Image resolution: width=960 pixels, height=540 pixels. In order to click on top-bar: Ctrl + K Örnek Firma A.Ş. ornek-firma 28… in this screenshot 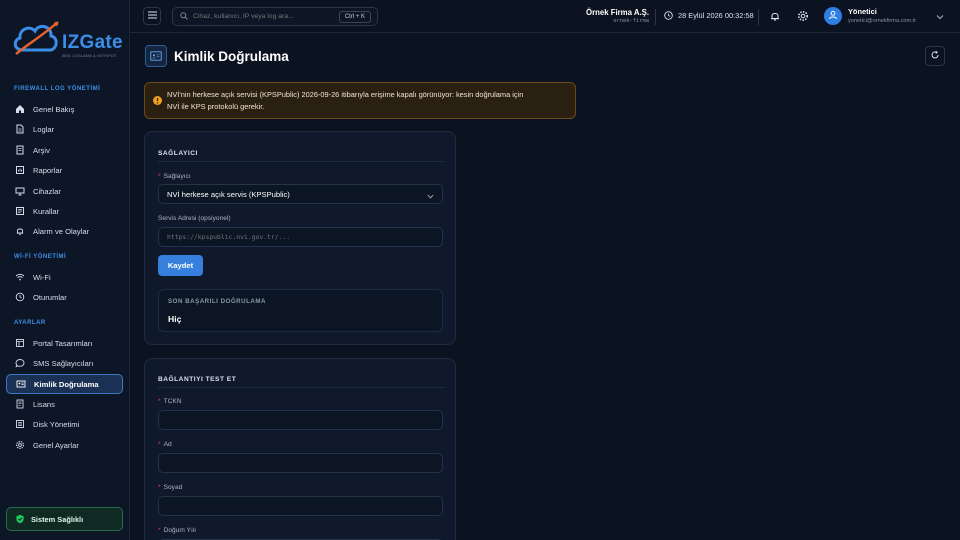, I will do `click(545, 16)`.